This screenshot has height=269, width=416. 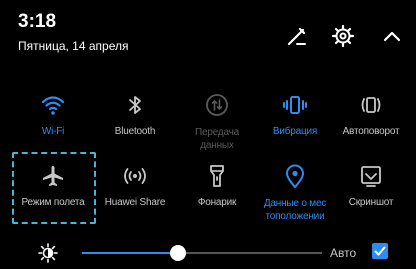 What do you see at coordinates (371, 176) in the screenshot?
I see `screenshot-icon` at bounding box center [371, 176].